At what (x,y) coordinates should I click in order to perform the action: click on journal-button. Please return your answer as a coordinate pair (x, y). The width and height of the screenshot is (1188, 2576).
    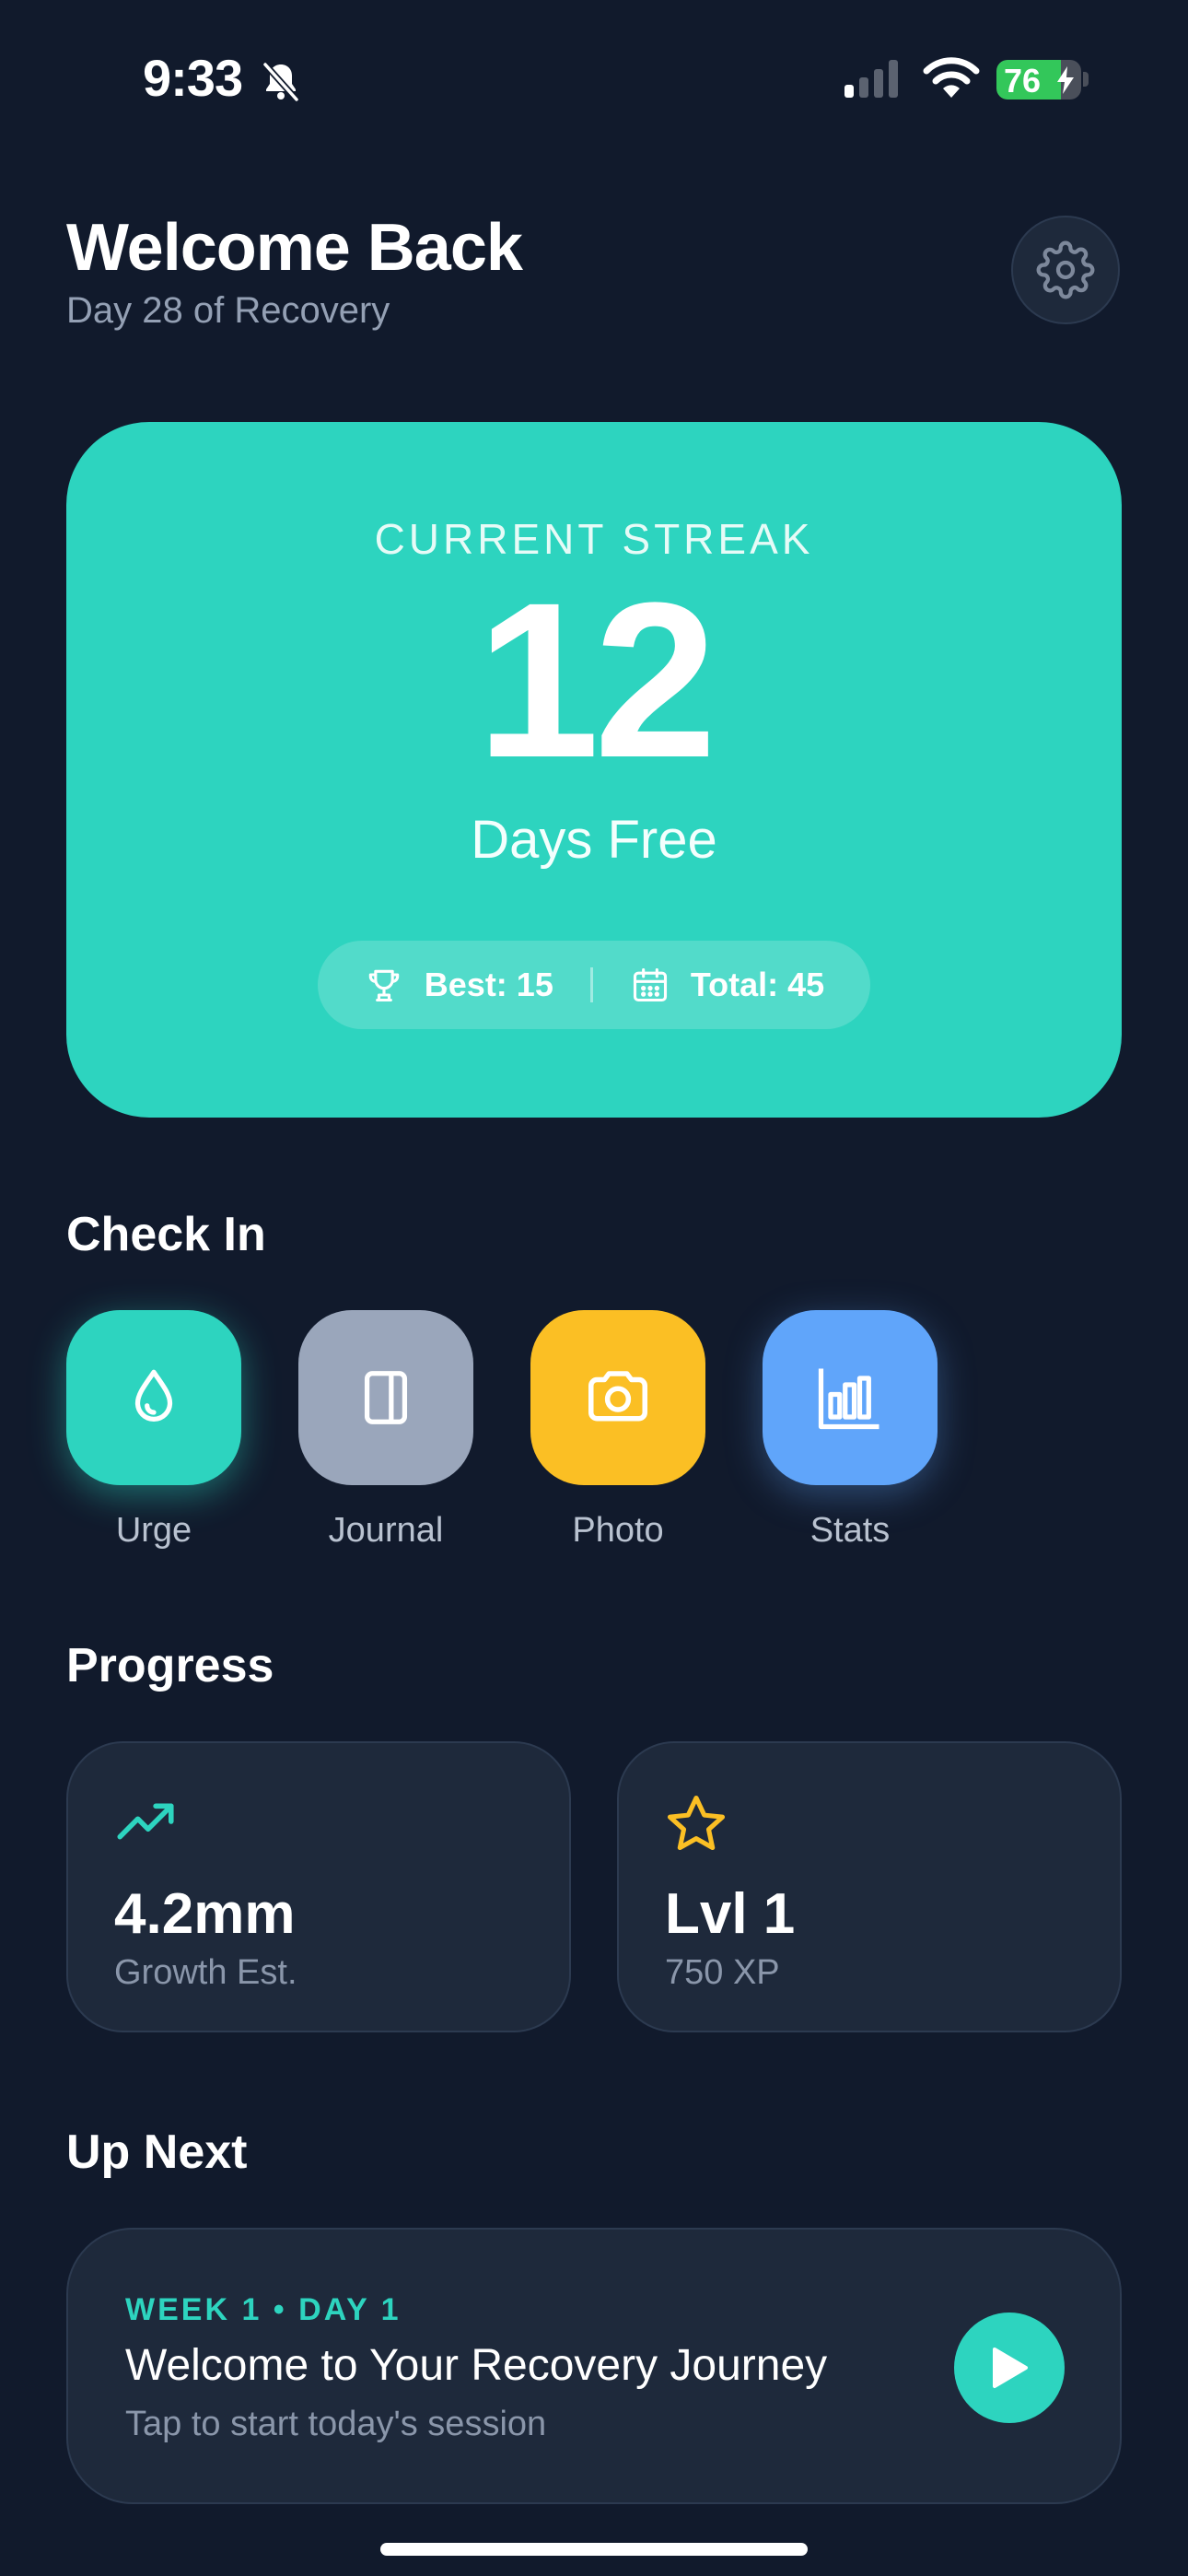
    Looking at the image, I should click on (386, 1397).